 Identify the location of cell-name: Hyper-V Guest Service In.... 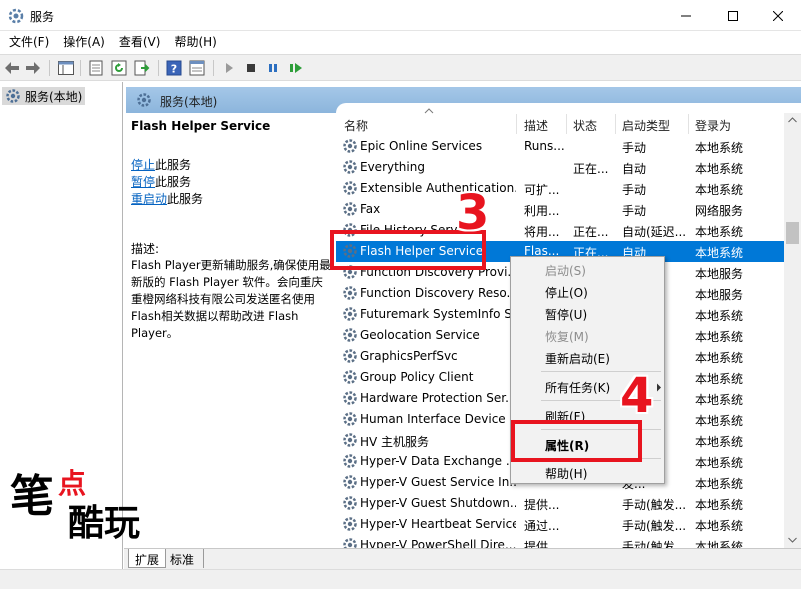
(438, 482).